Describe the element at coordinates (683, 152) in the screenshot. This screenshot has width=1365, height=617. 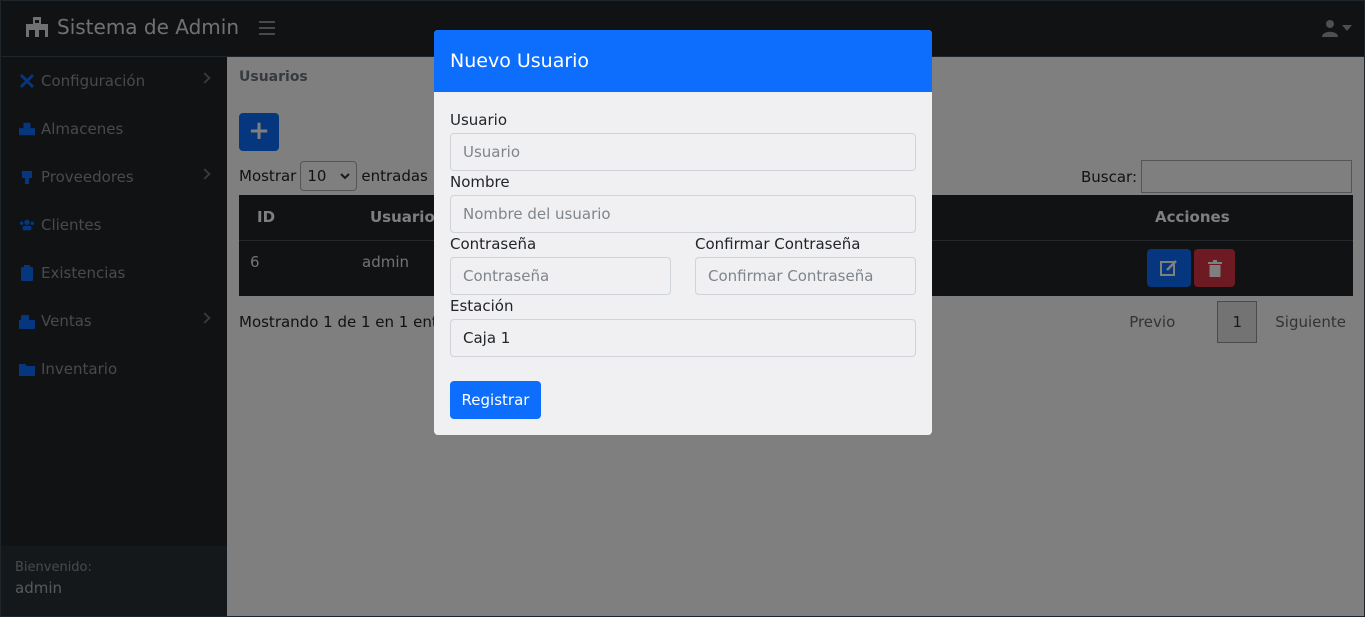
I see `usuario-input: Usuario` at that location.